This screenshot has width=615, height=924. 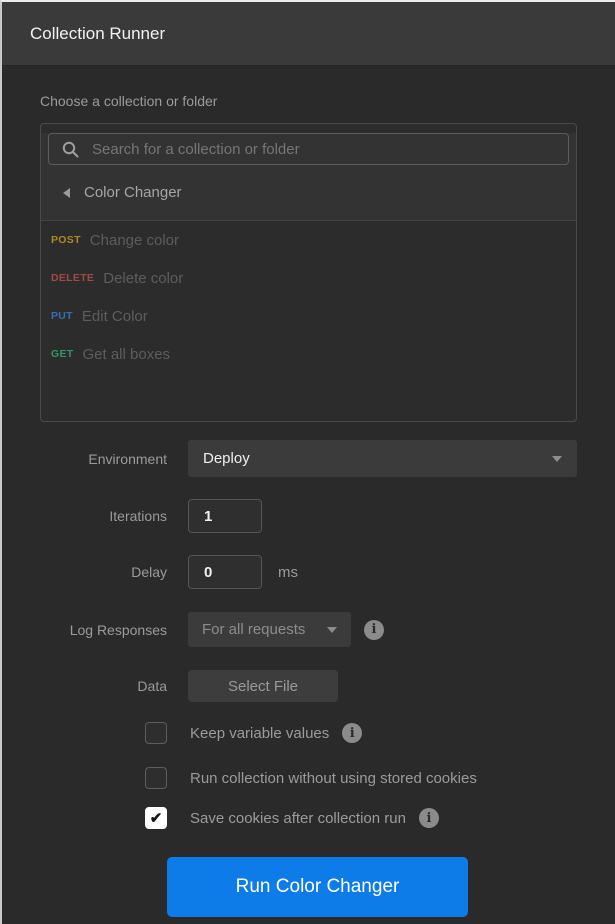 What do you see at coordinates (308, 316) in the screenshot?
I see `list-item: PUT Edit Color` at bounding box center [308, 316].